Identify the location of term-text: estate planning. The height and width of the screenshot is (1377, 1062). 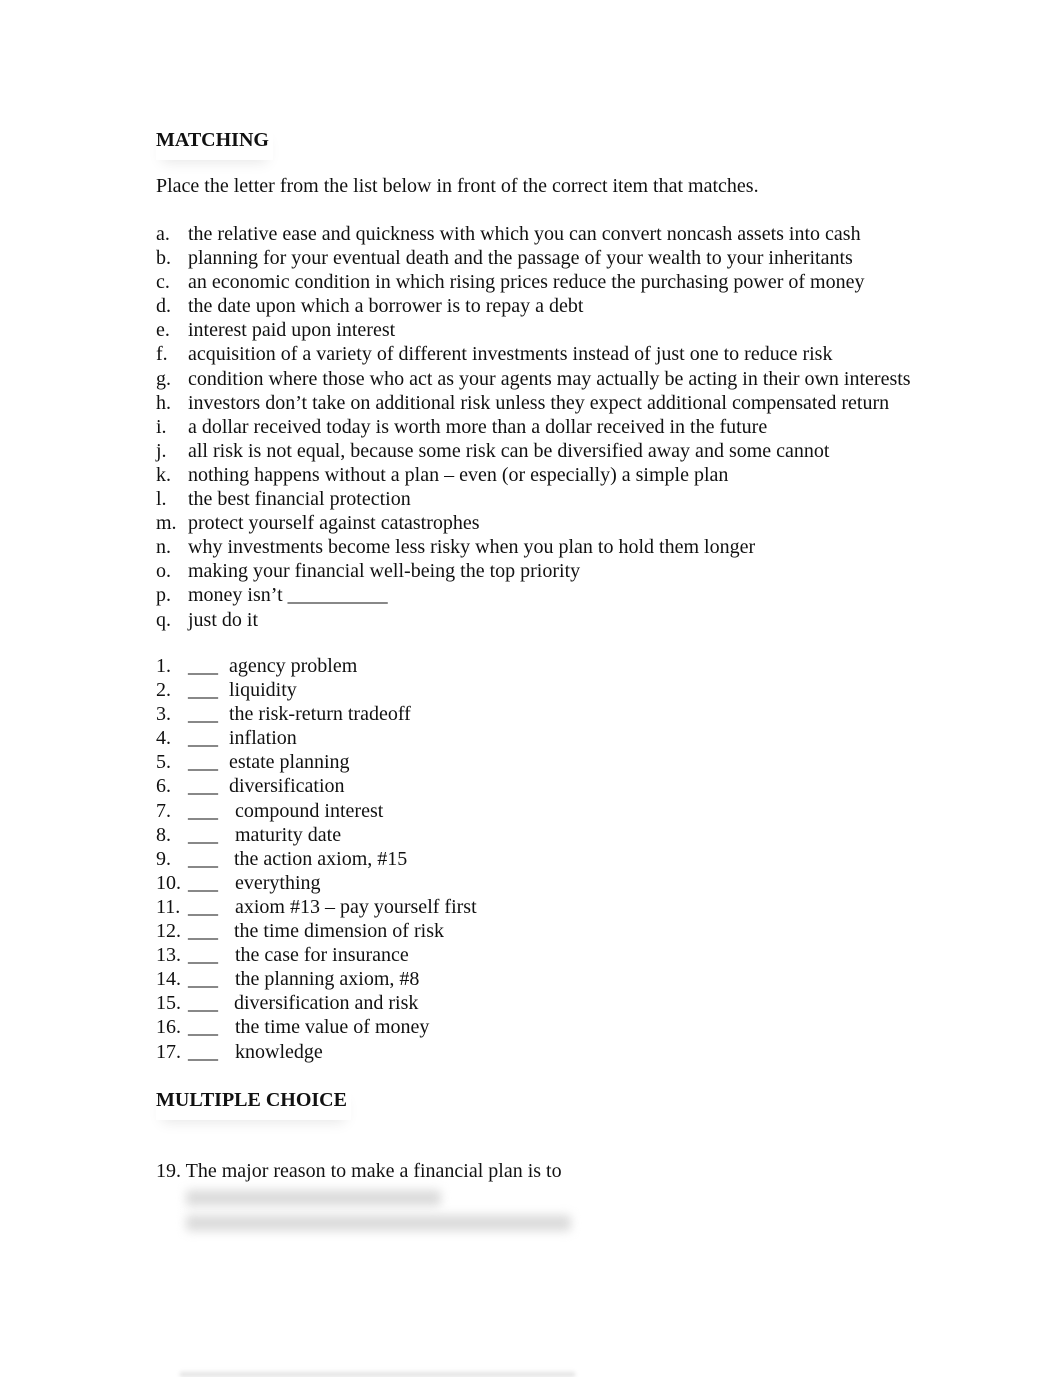
(289, 762).